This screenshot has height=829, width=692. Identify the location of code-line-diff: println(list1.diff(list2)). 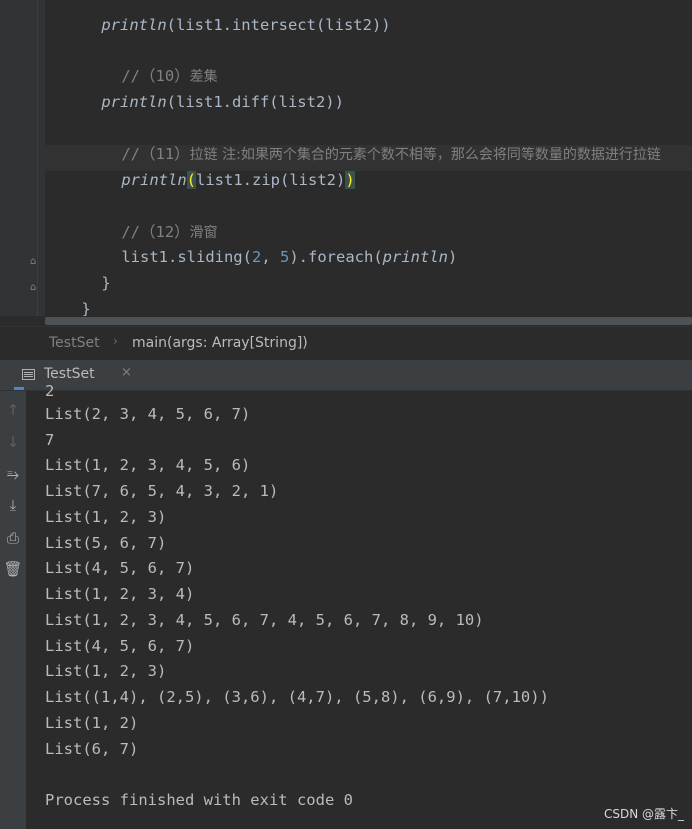
(204, 102).